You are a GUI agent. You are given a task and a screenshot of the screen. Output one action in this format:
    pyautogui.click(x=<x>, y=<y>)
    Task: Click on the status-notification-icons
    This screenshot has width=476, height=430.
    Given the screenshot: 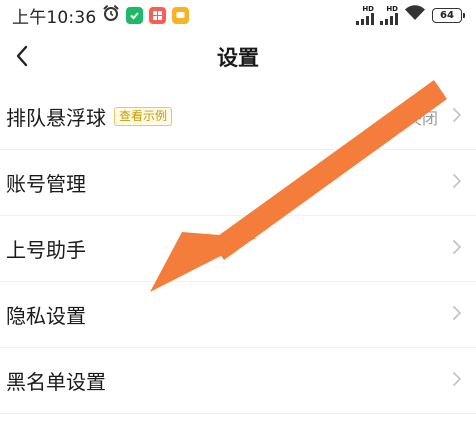 What is the action you would take?
    pyautogui.click(x=146, y=15)
    